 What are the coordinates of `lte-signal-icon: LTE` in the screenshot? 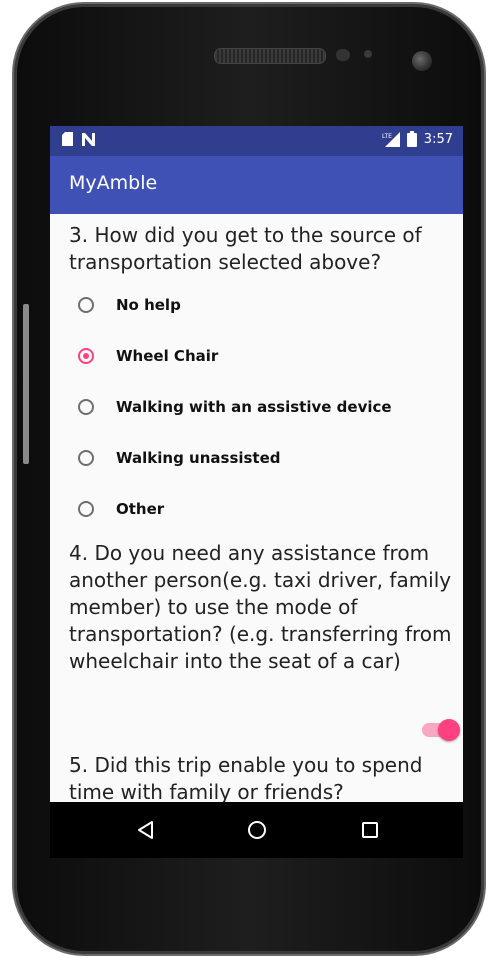 It's located at (391, 139).